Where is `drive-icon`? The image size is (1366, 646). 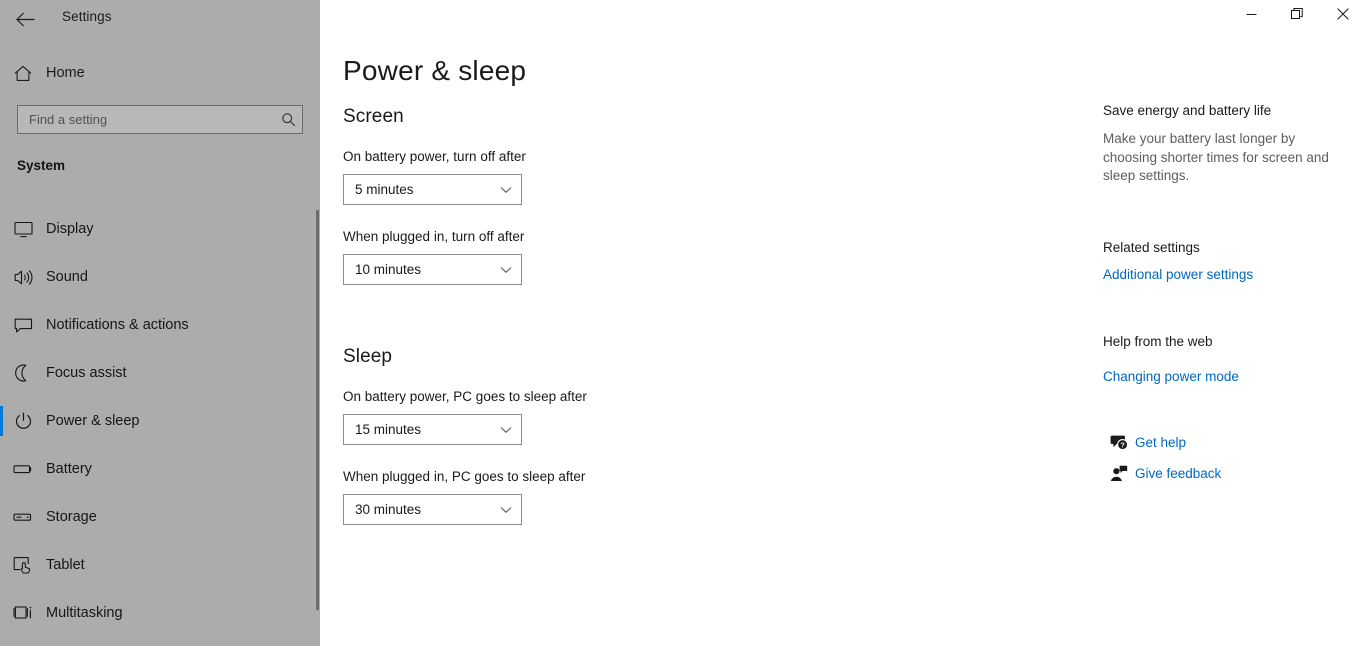 drive-icon is located at coordinates (23, 517).